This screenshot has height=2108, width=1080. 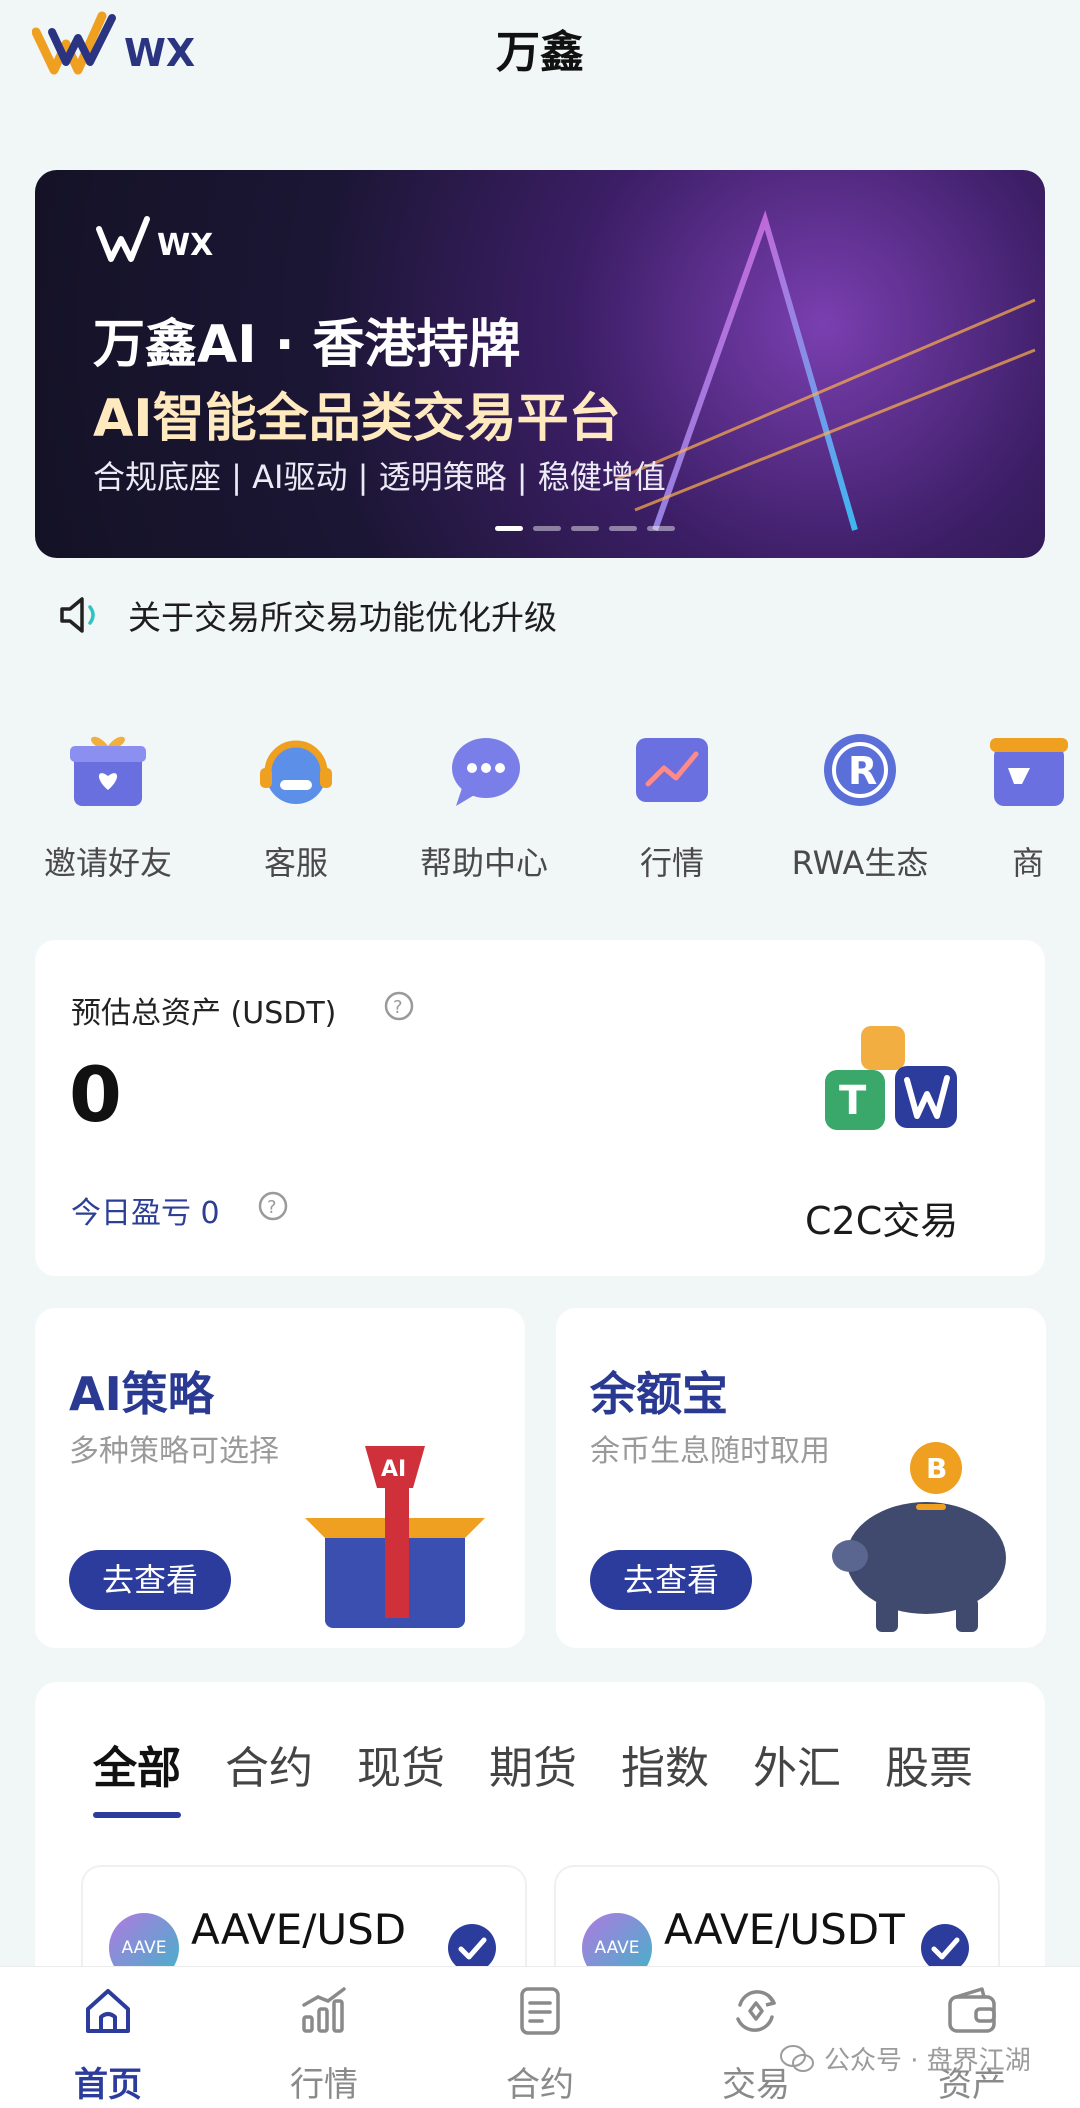 I want to click on market-tabs: 全部 合约 现货 期货 指数 外汇 股票, so click(x=533, y=1775).